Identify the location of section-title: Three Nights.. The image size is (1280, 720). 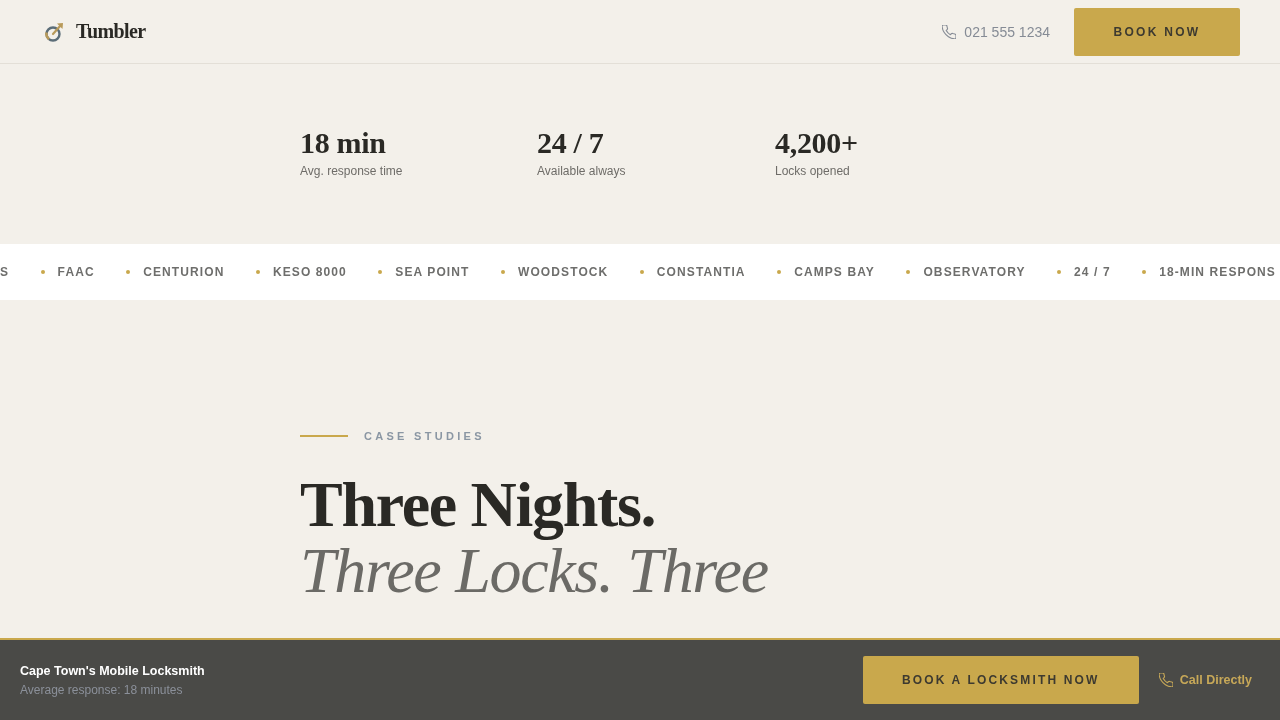
(478, 505).